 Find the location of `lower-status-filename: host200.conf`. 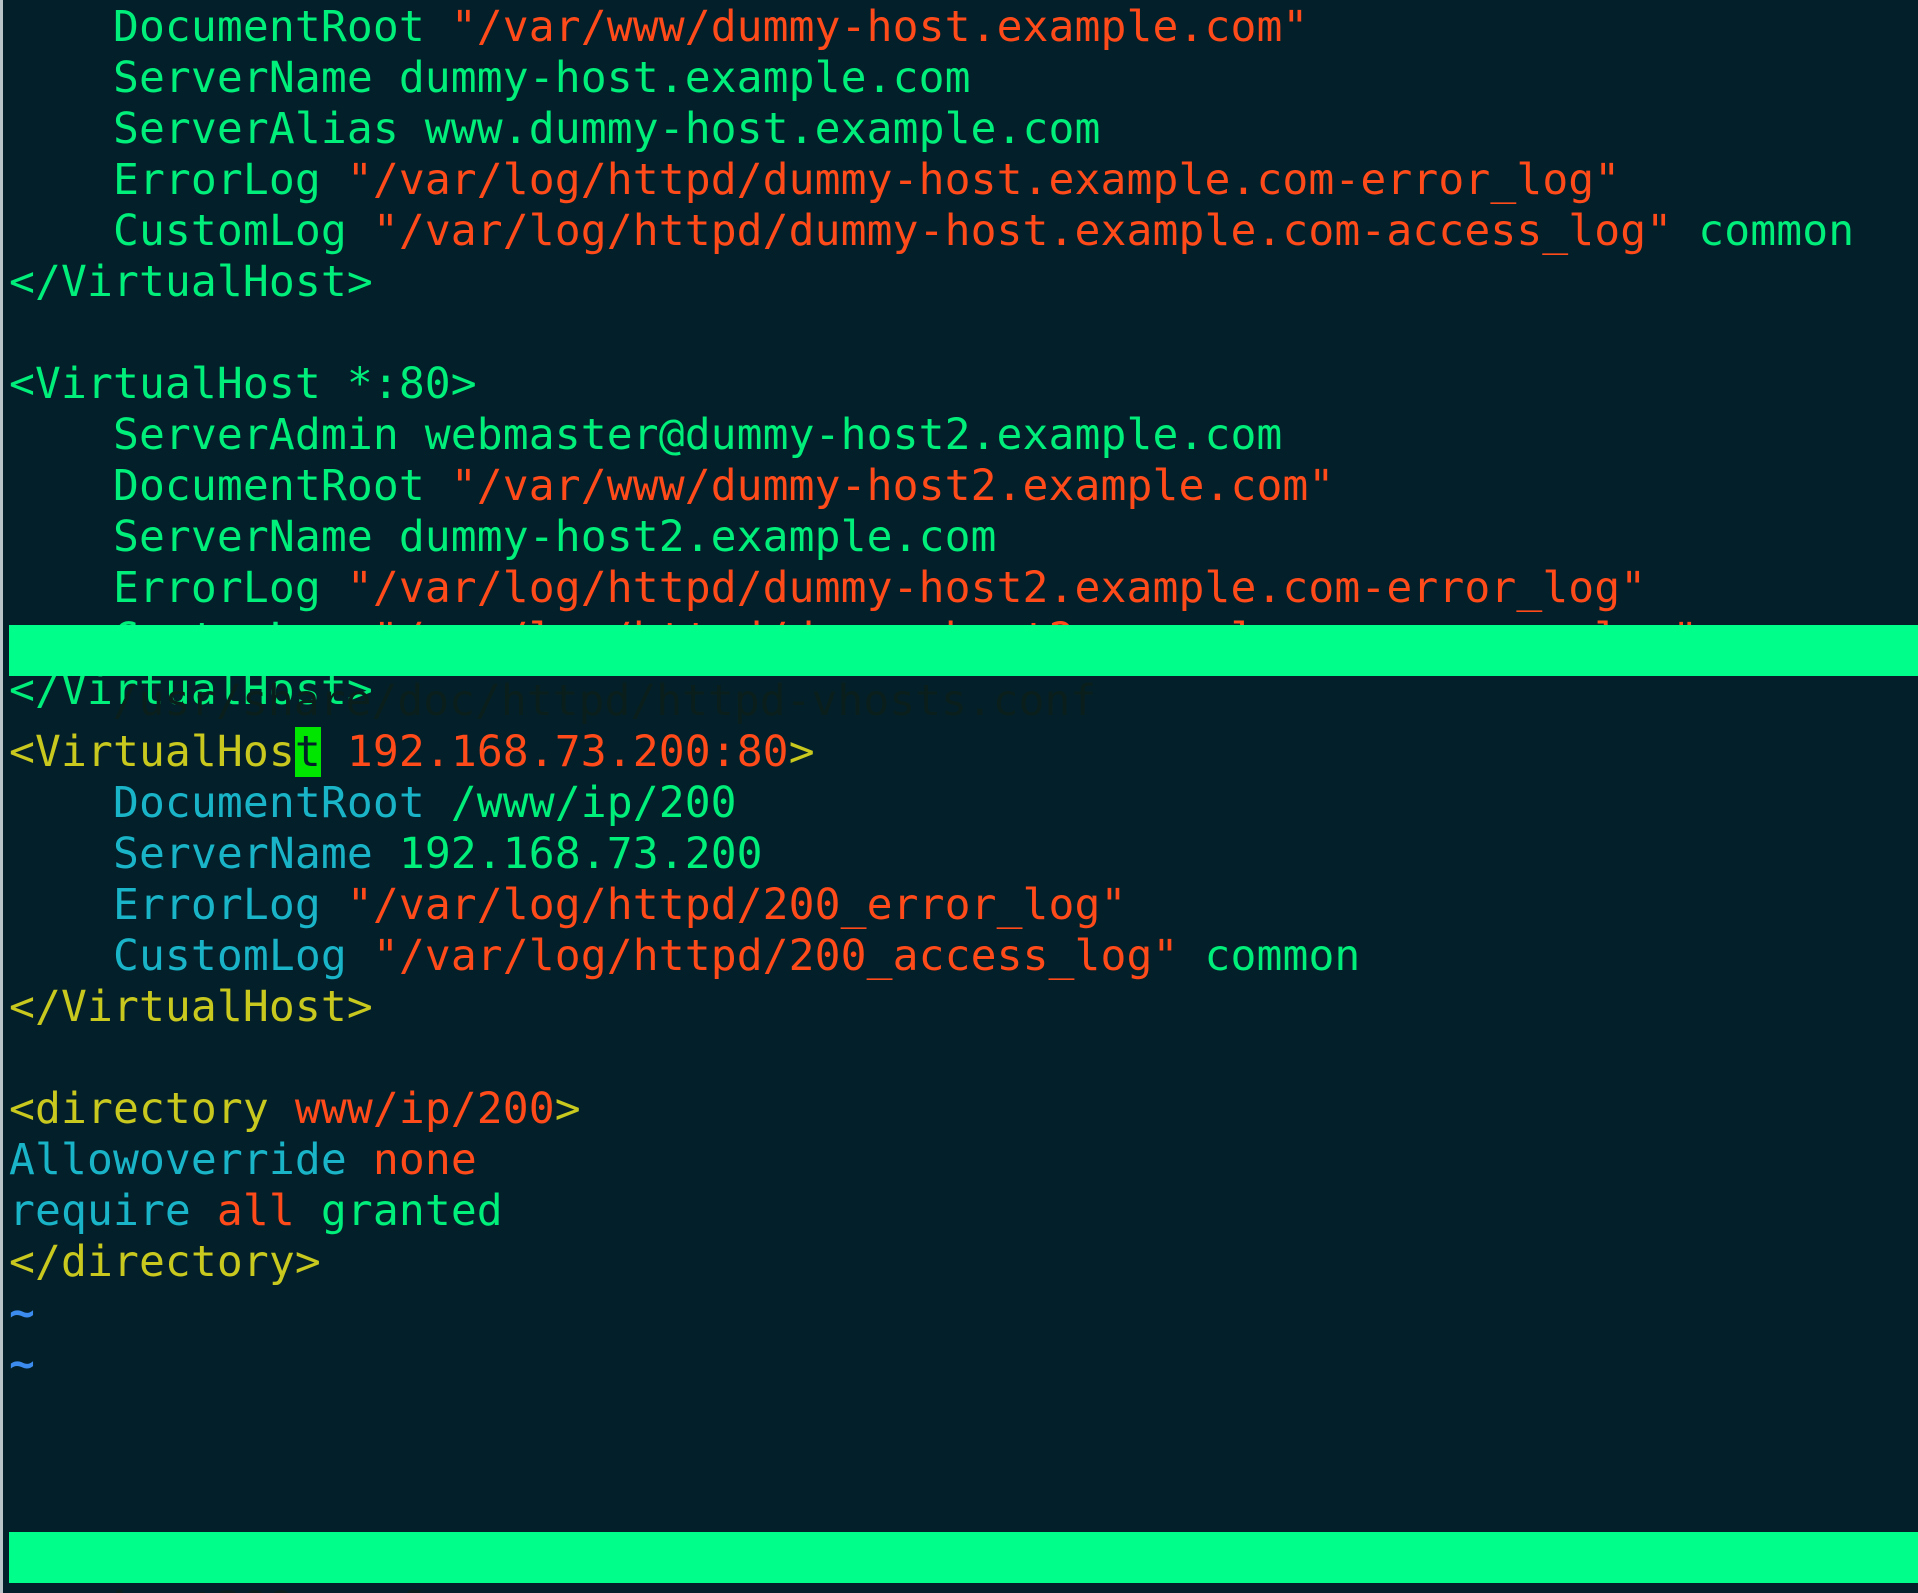

lower-status-filename: host200.conf is located at coordinates (268, 1588).